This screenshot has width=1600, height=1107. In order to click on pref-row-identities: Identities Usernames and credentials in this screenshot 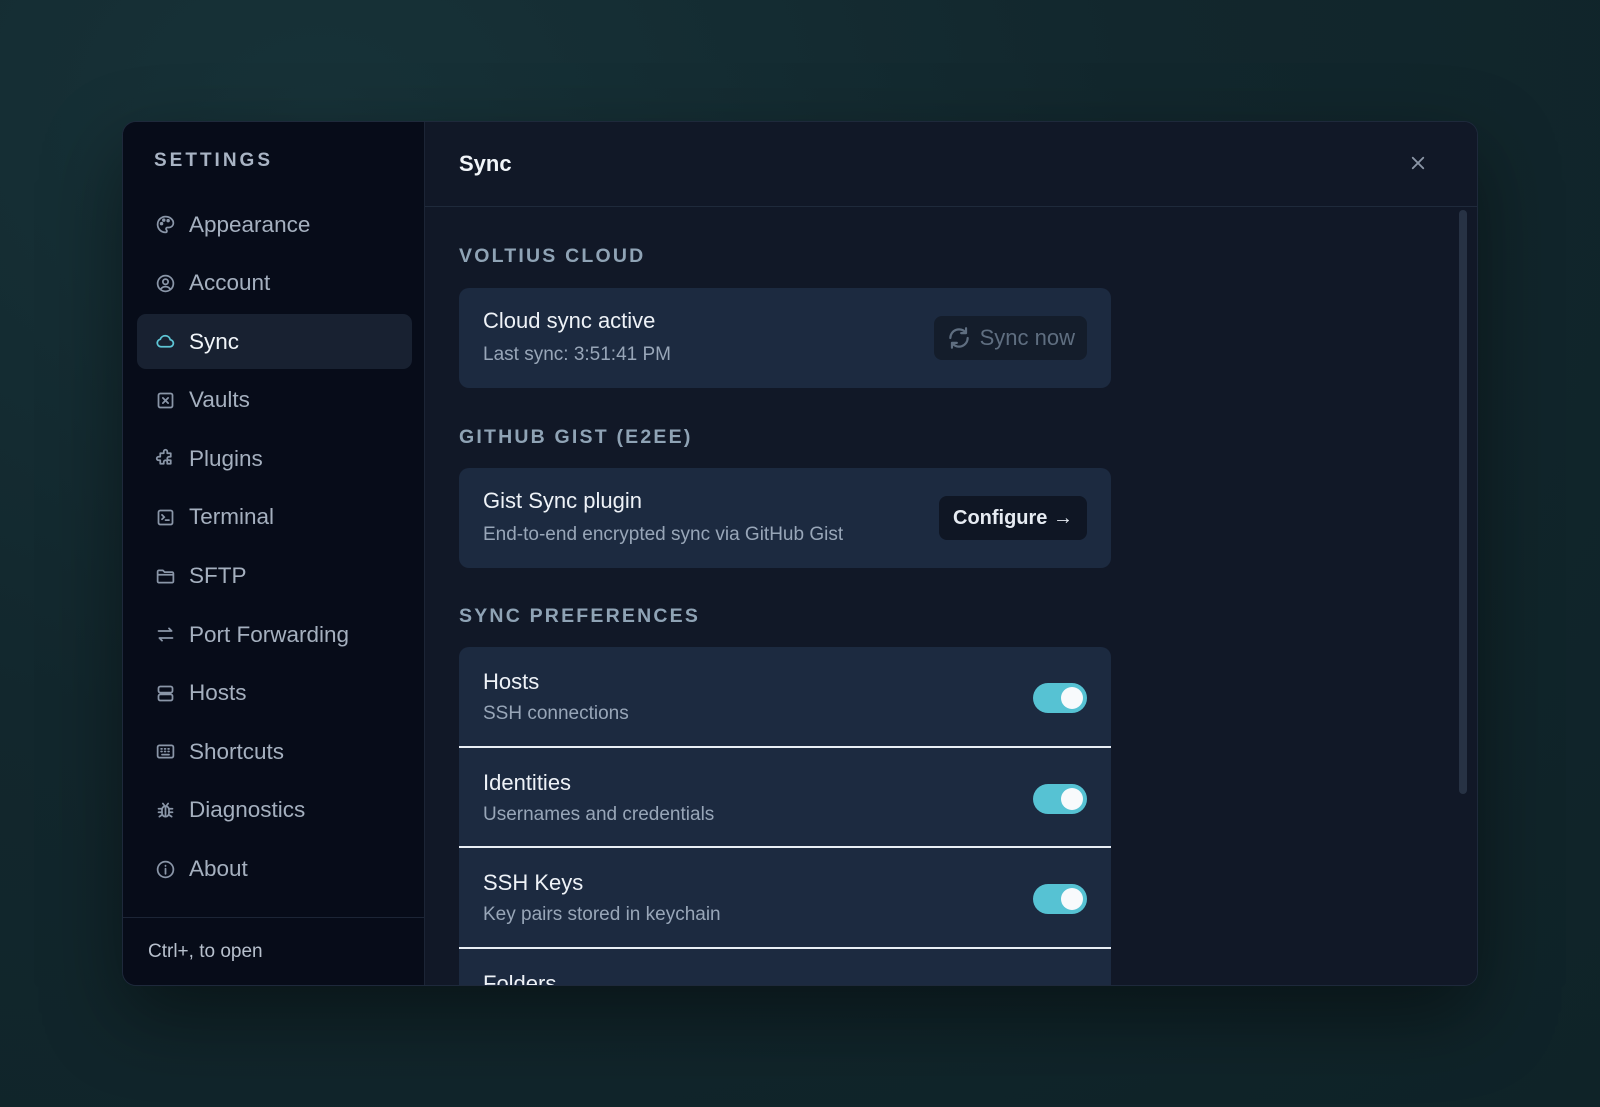, I will do `click(785, 798)`.